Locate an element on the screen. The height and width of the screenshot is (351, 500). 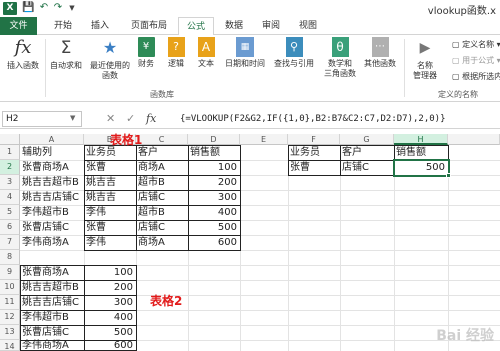
cell-a4: 姚吉吉店铺C is located at coordinates (52, 197).